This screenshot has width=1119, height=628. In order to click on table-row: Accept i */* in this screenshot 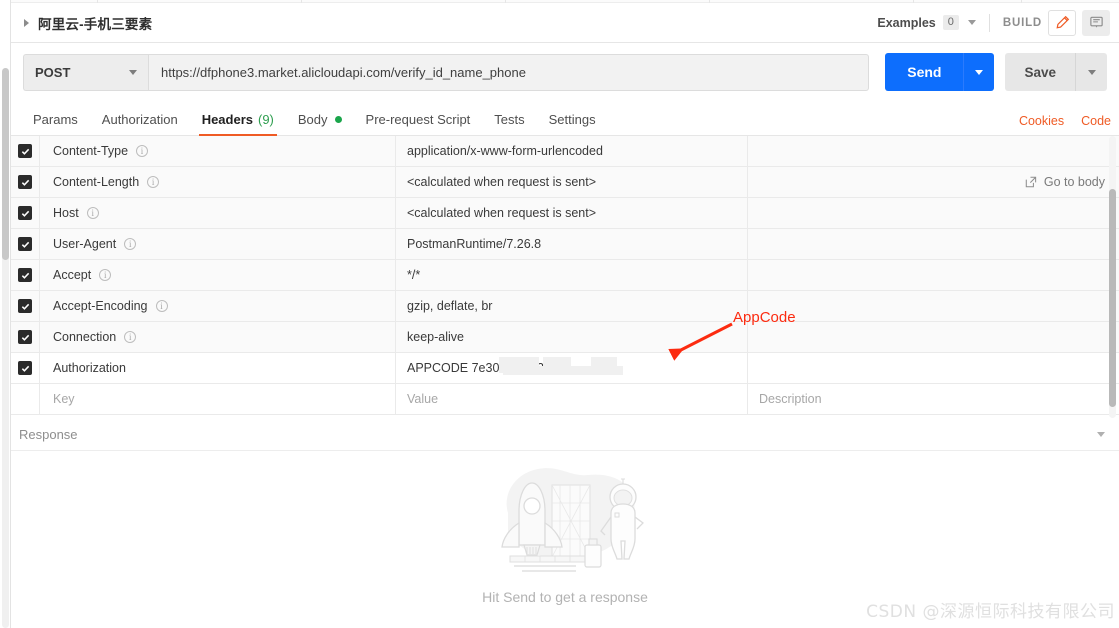, I will do `click(565, 275)`.